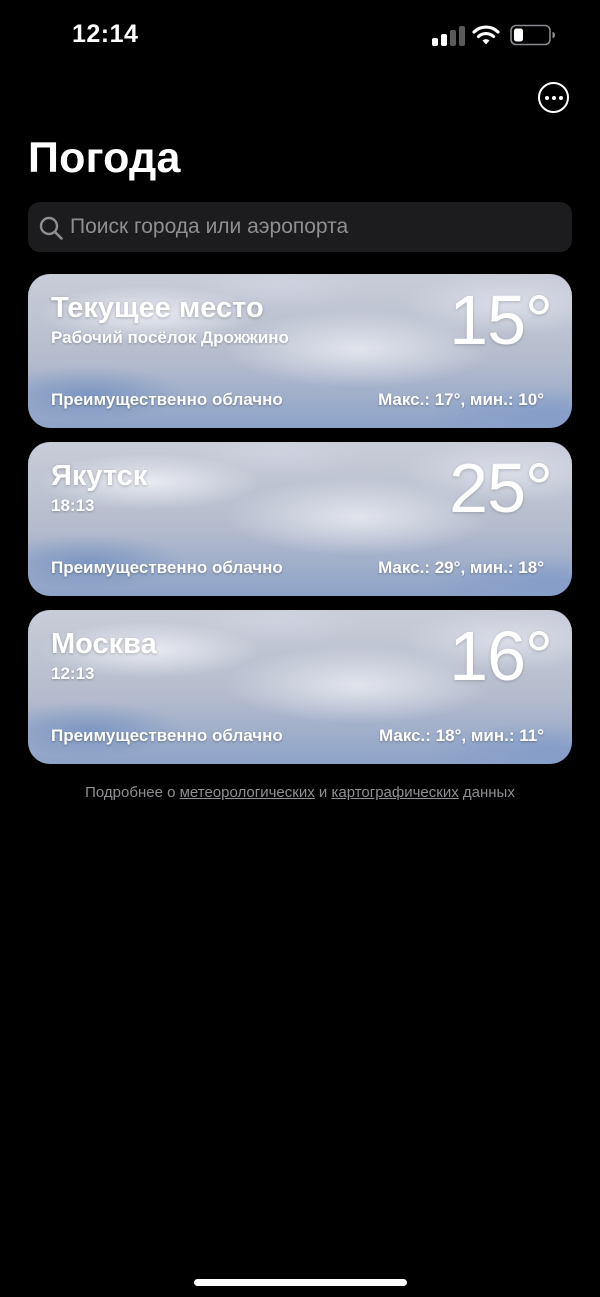 Image resolution: width=600 pixels, height=1297 pixels. Describe the element at coordinates (247, 792) in the screenshot. I see `weather-data-link: метеорологических` at that location.